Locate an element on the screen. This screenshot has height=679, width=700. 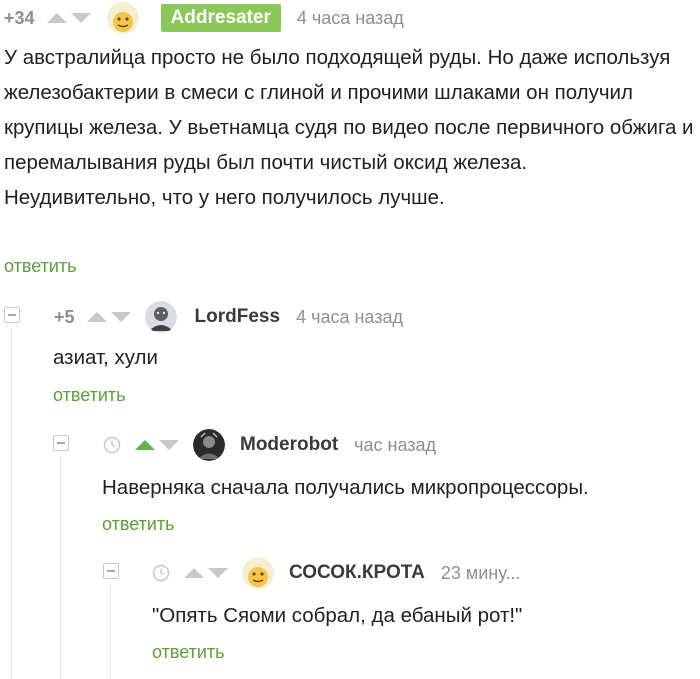
comment-text: "Опять Сяоми собрал, да ебаный рот!" is located at coordinates (337, 615).